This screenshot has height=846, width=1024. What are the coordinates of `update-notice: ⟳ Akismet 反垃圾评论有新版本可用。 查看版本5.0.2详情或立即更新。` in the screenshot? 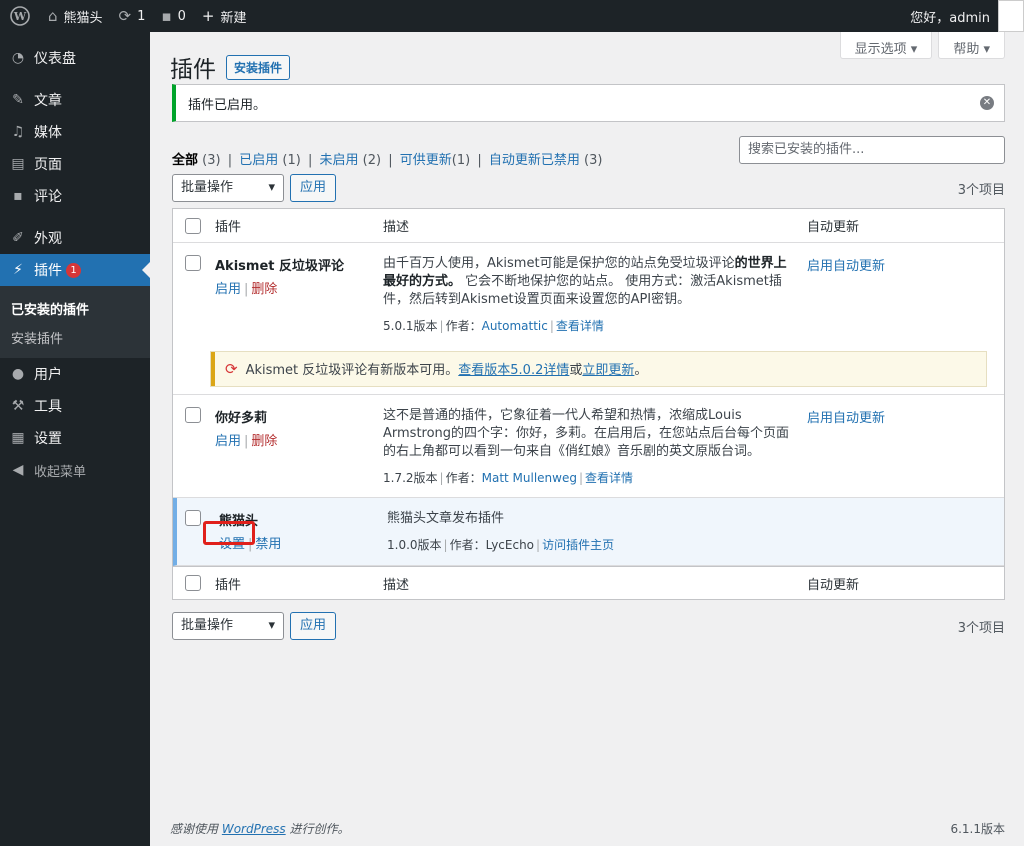 It's located at (598, 368).